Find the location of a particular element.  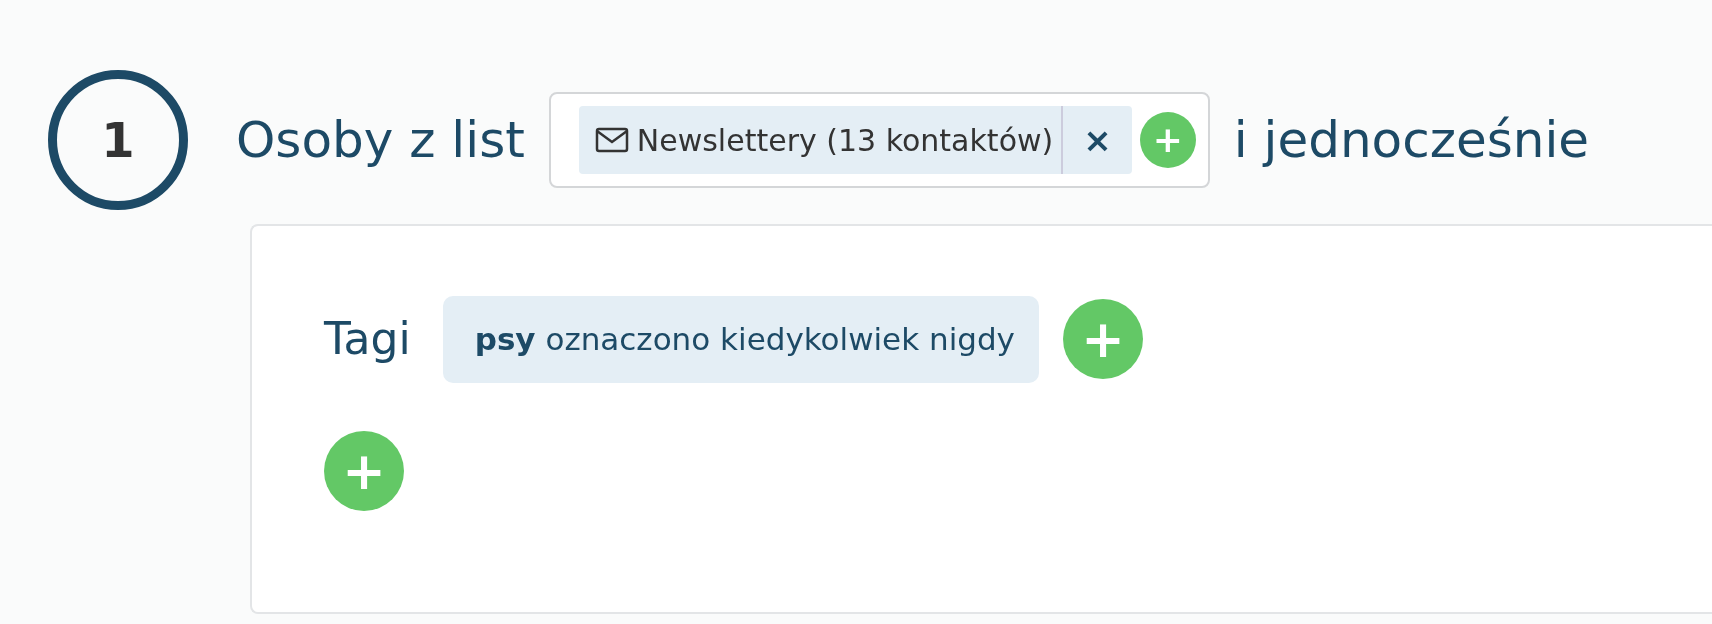

step-number: 1 is located at coordinates (118, 140).